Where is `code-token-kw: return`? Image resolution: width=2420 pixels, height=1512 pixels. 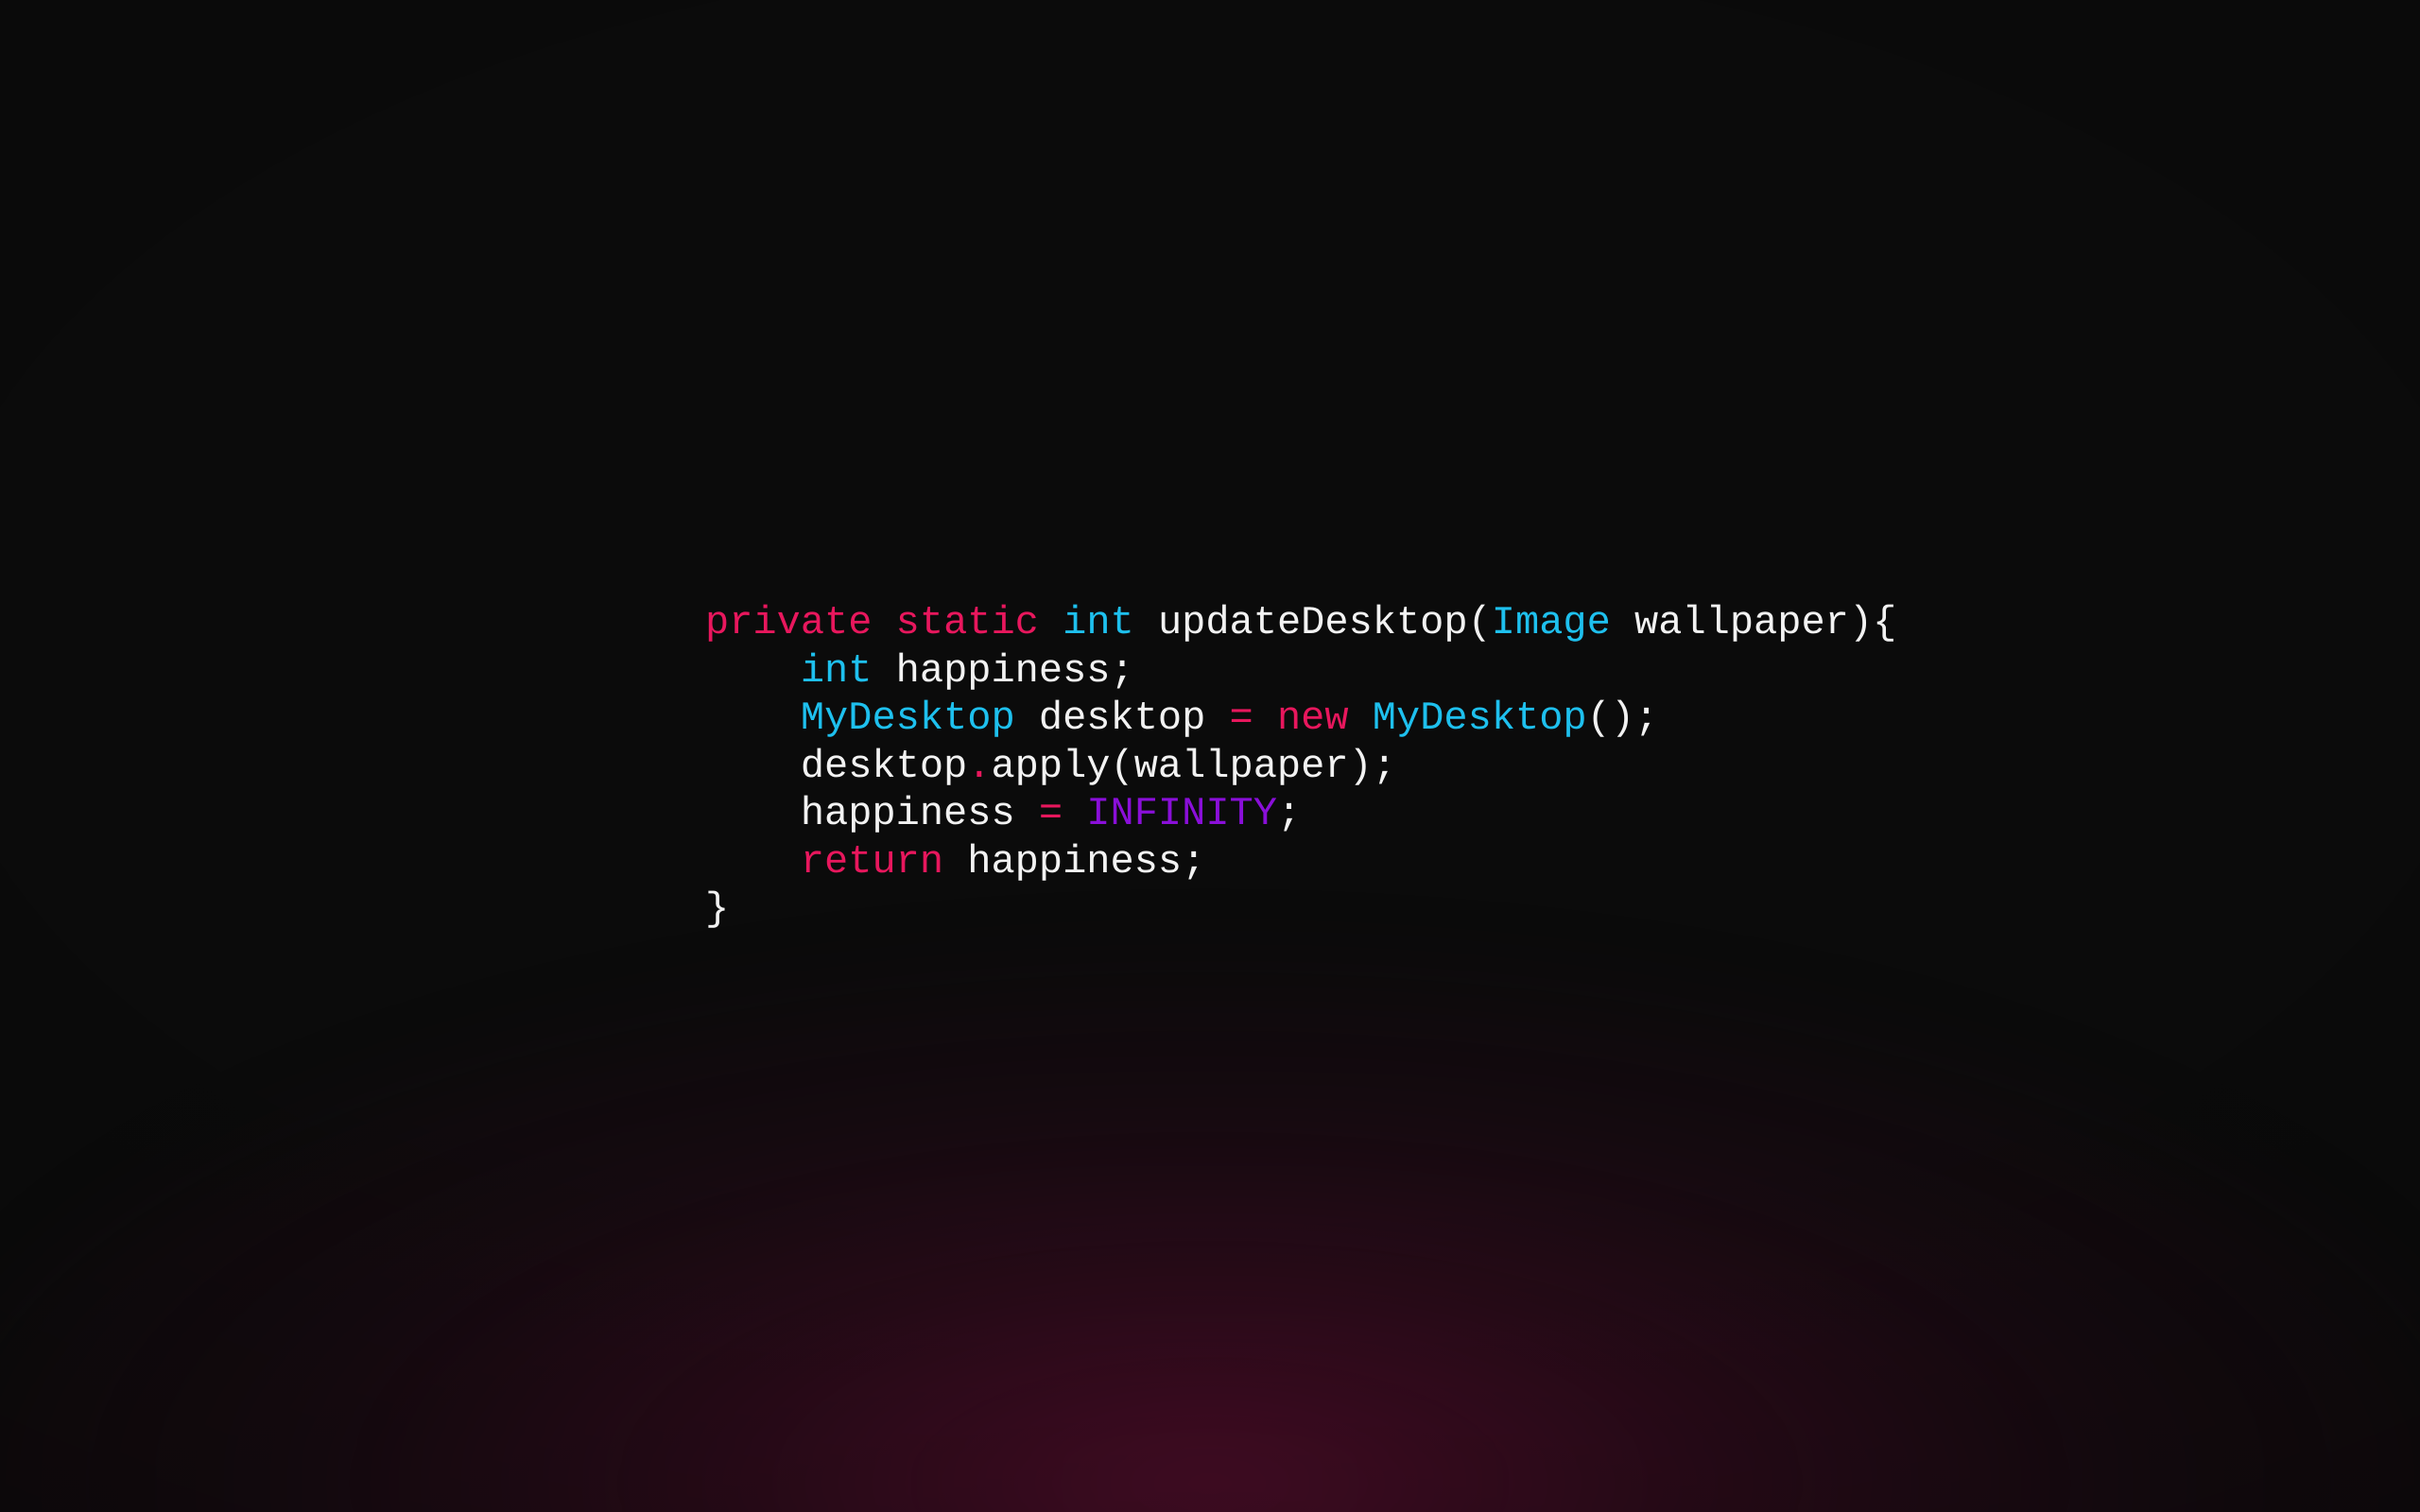 code-token-kw: return is located at coordinates (872, 861).